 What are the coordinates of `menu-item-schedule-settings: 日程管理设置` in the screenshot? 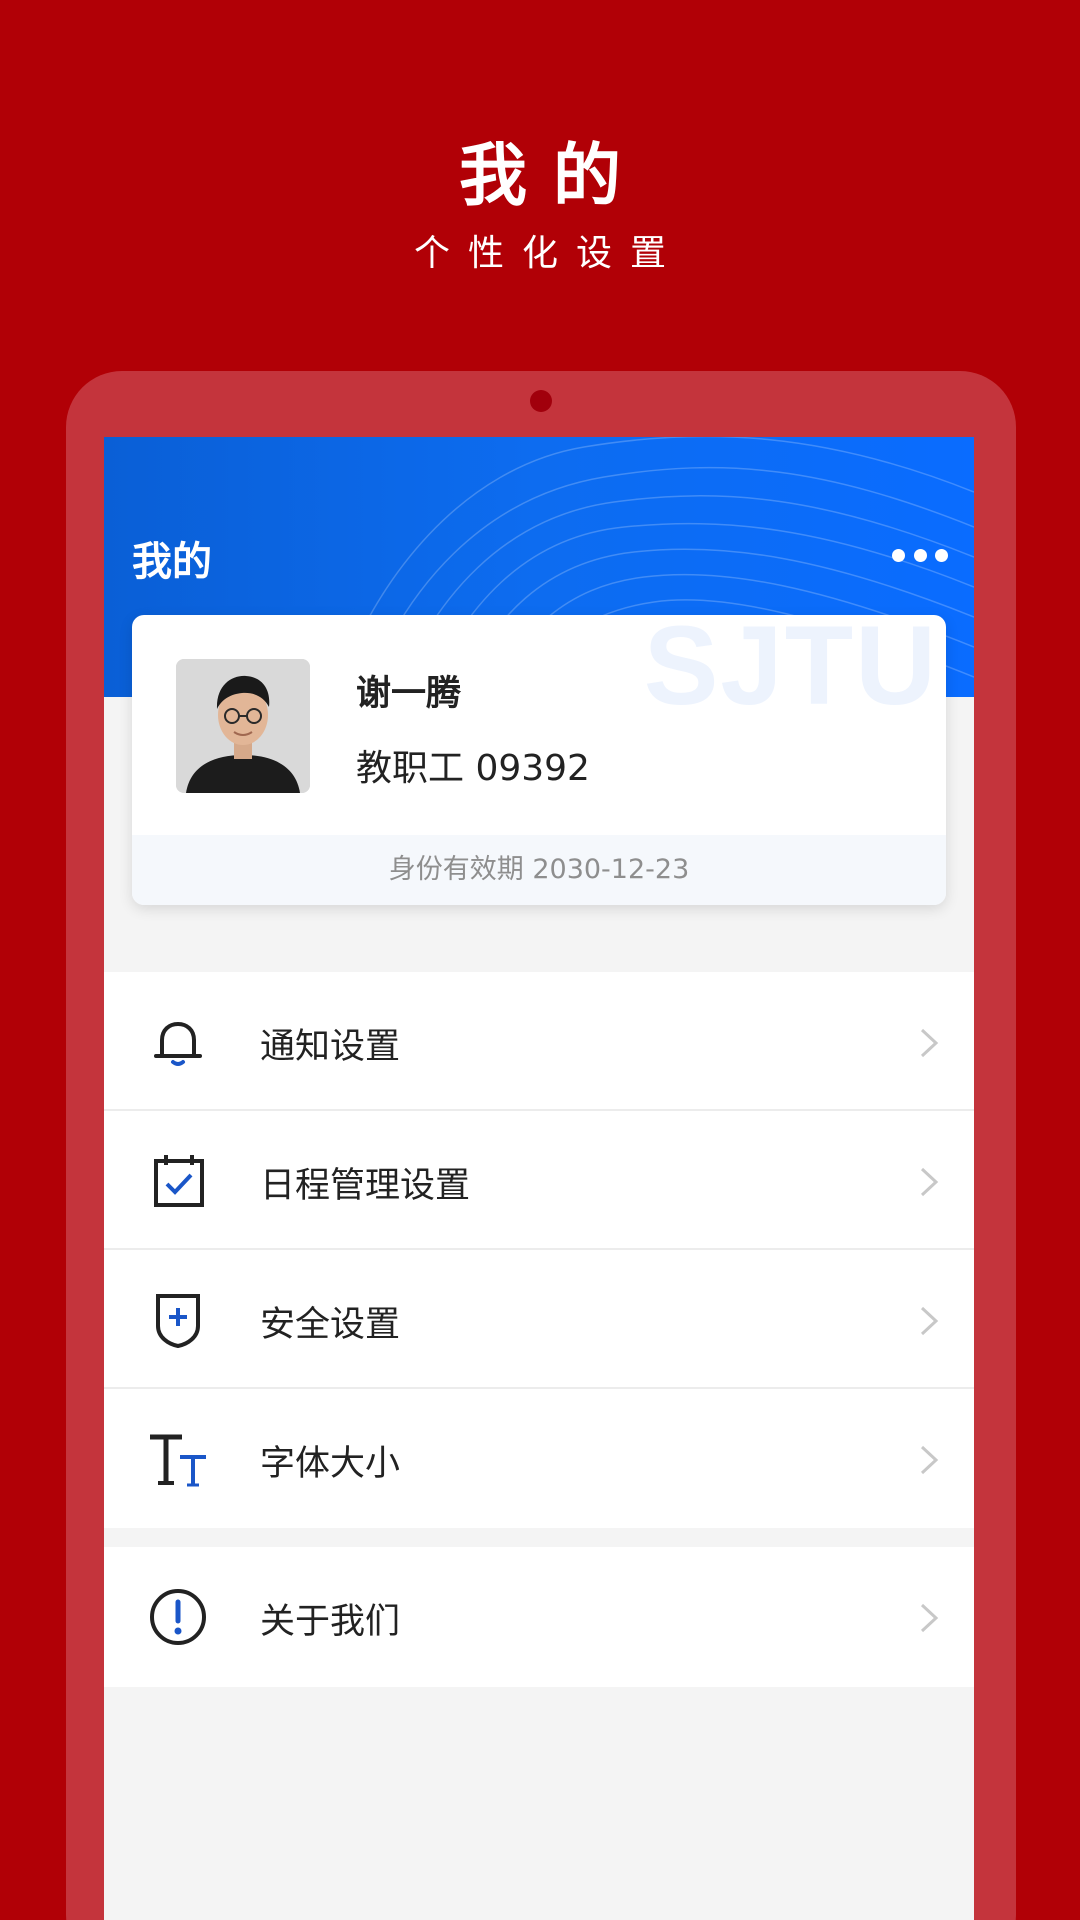 It's located at (539, 1180).